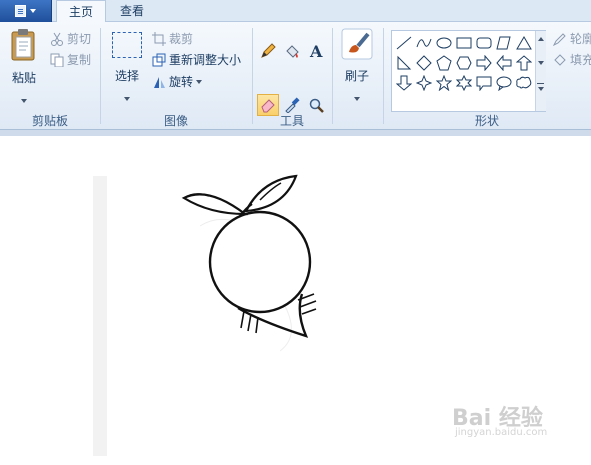  I want to click on fill-bucket-icon, so click(560, 60).